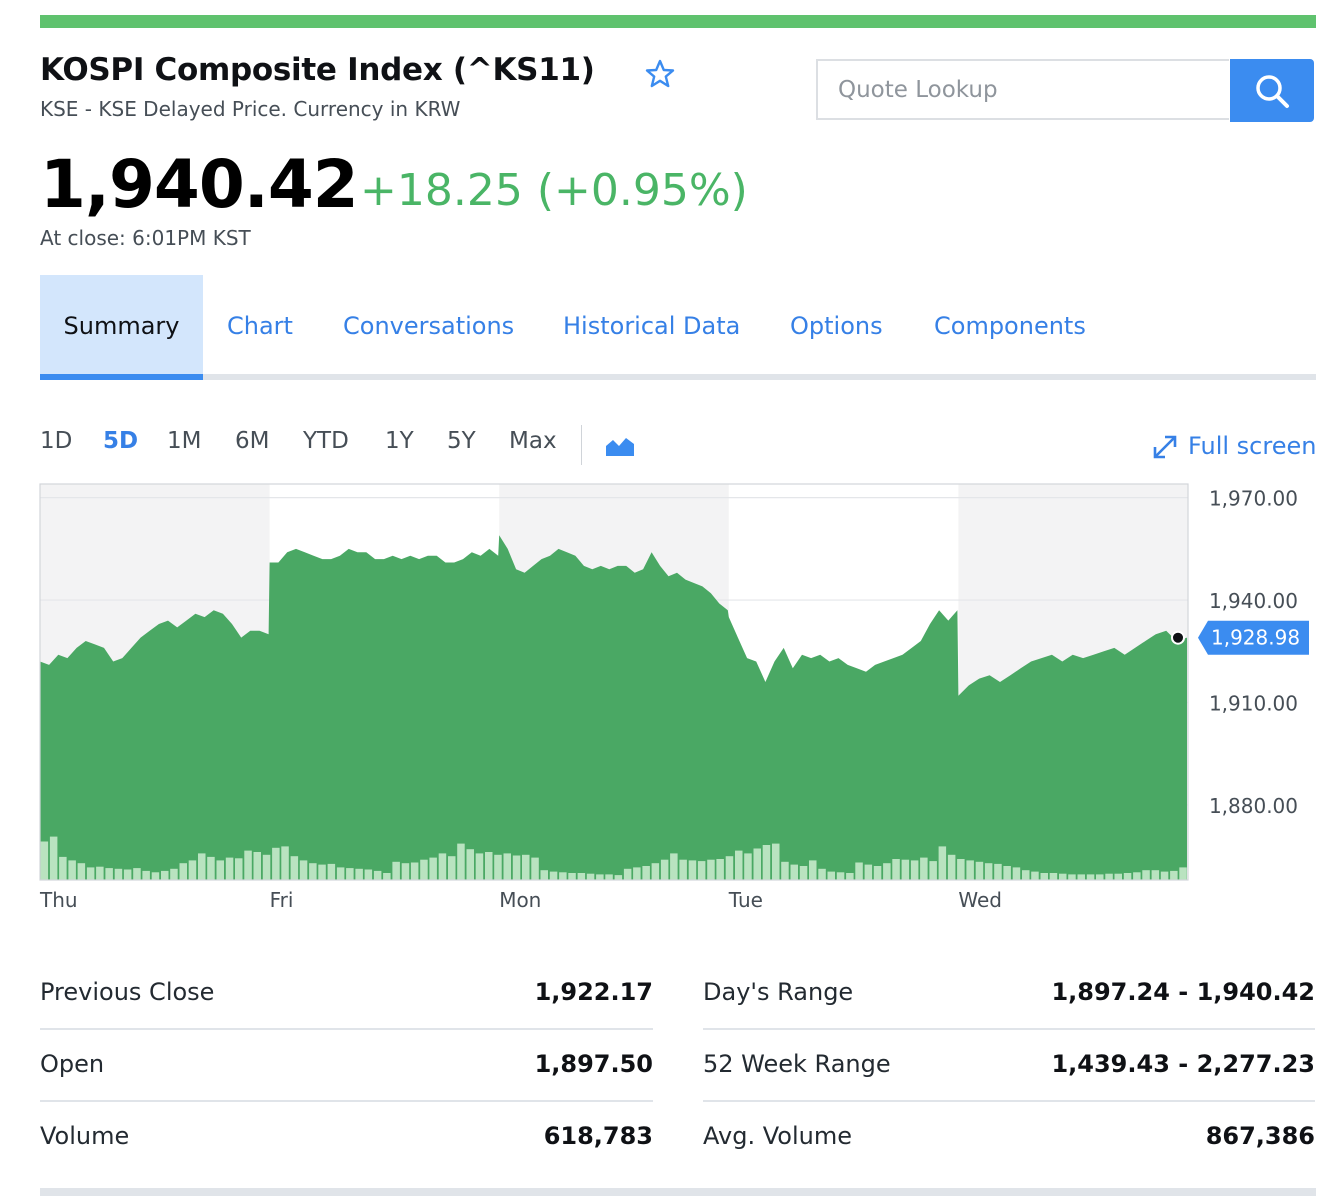 The height and width of the screenshot is (1200, 1339). I want to click on fullscreen-button: Full screen, so click(1234, 448).